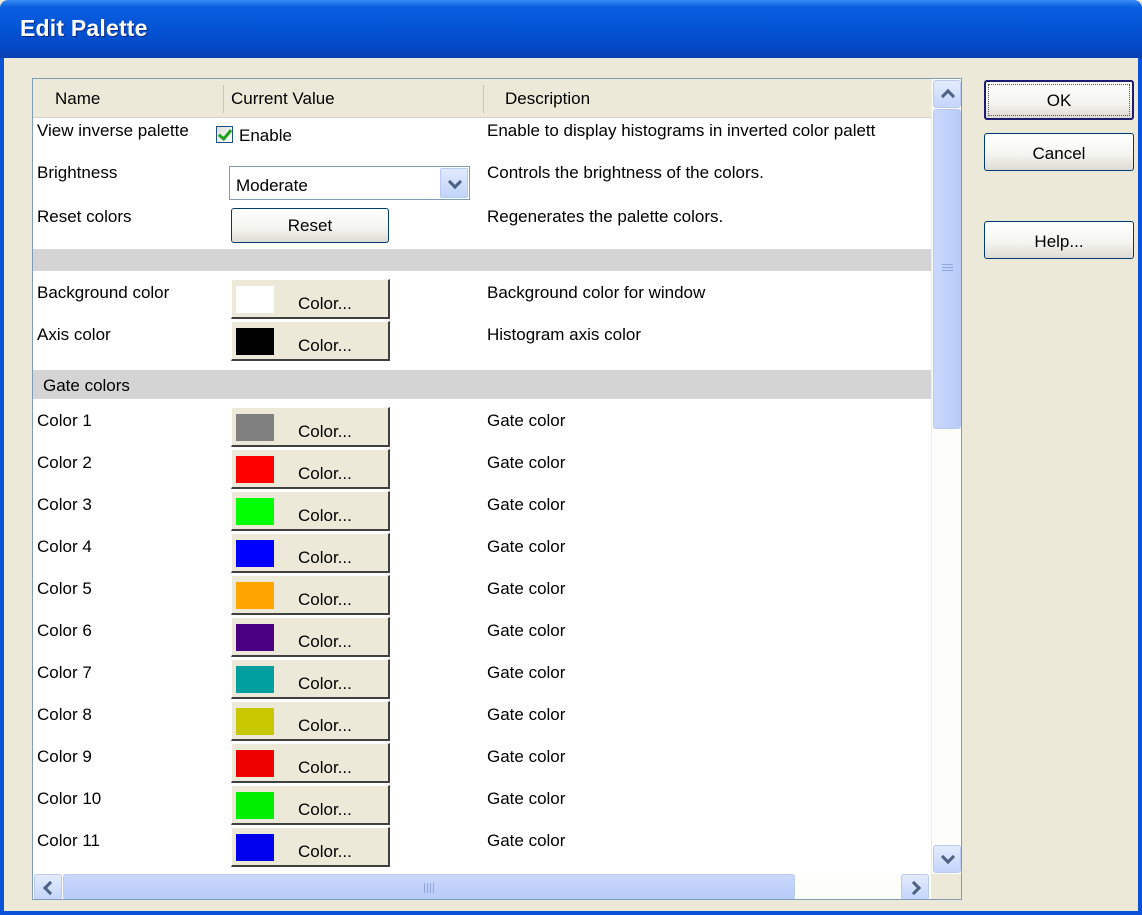  I want to click on cancel-button: Cancel, so click(1059, 152).